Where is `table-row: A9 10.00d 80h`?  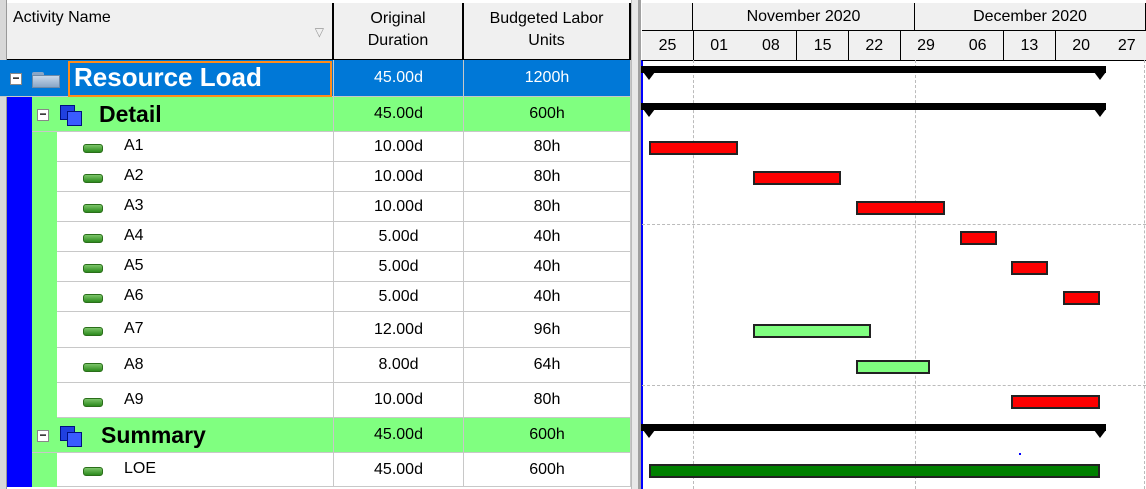
table-row: A9 10.00d 80h is located at coordinates (315, 400).